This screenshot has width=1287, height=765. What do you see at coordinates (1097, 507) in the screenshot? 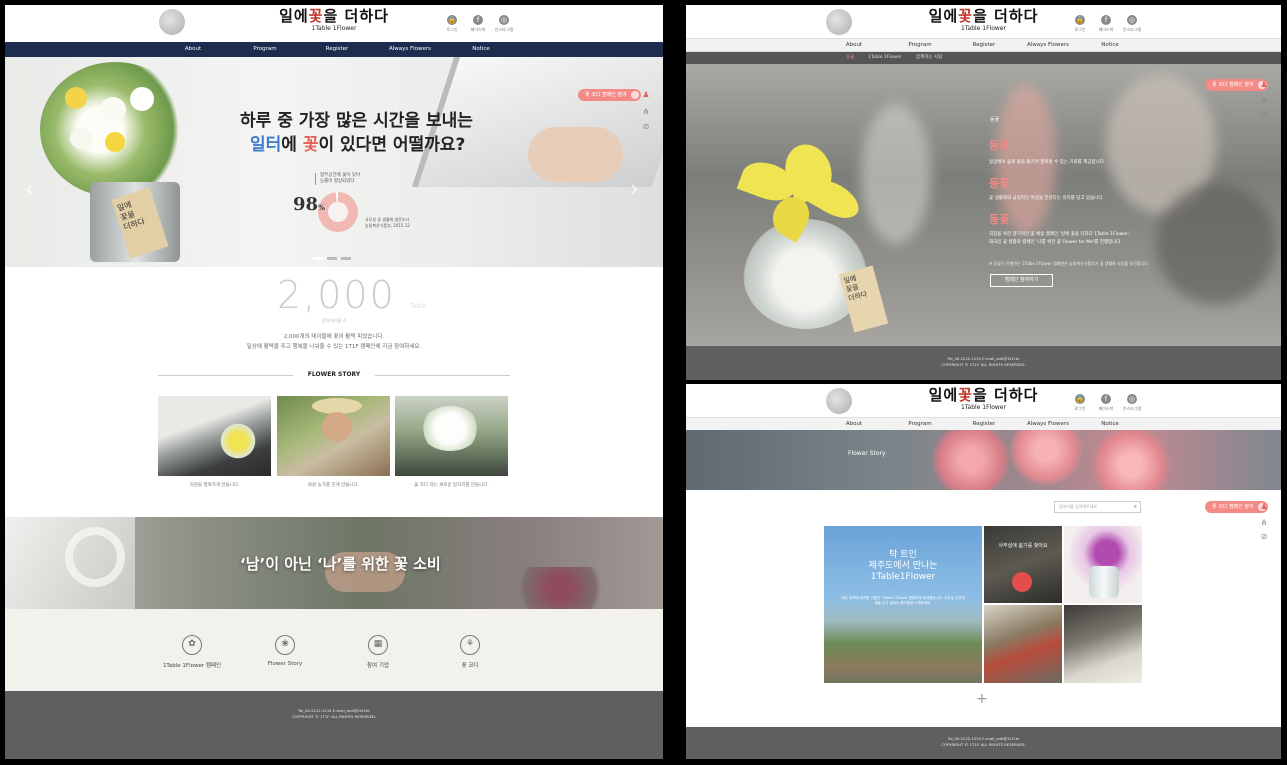
I see `search-input: 검색어를 입력해주세요 ⌕` at bounding box center [1097, 507].